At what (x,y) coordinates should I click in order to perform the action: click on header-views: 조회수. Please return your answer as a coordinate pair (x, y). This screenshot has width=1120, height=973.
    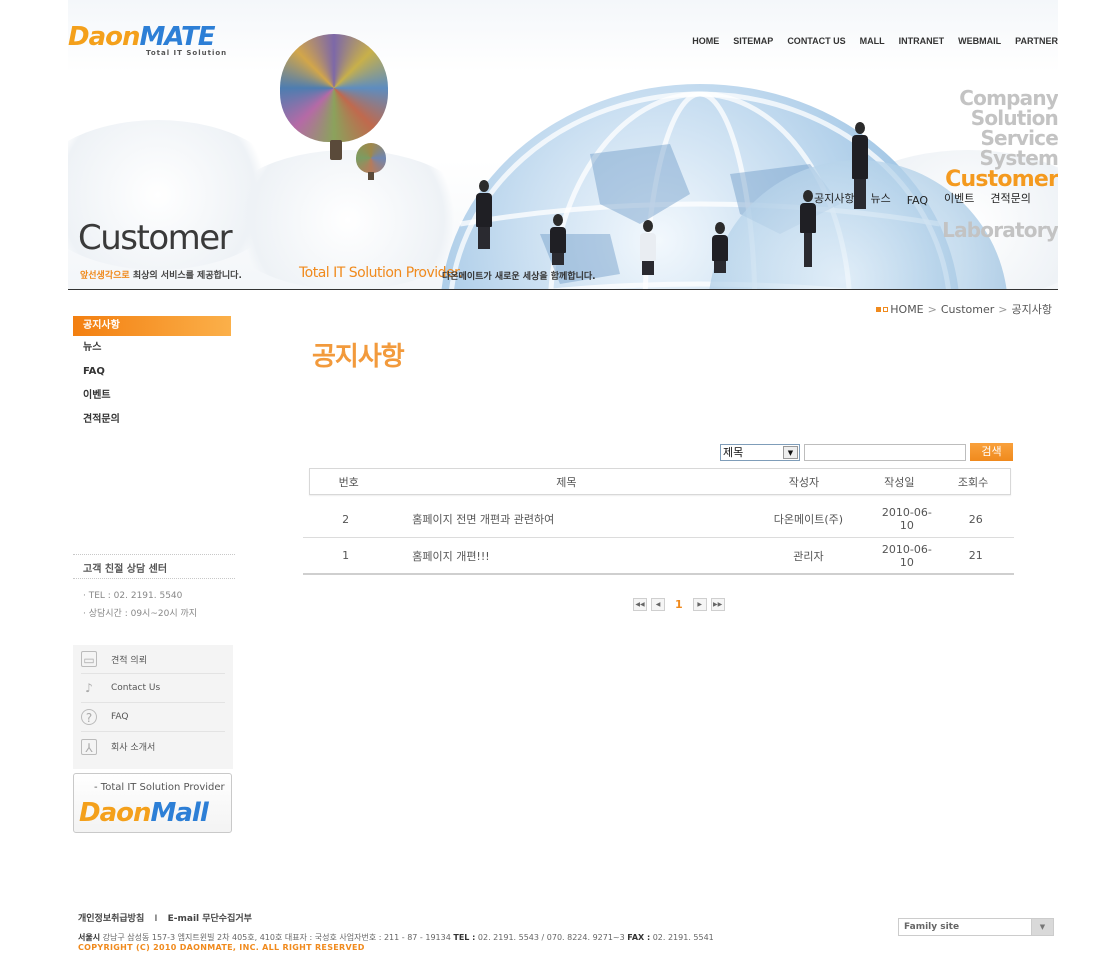
    Looking at the image, I should click on (973, 482).